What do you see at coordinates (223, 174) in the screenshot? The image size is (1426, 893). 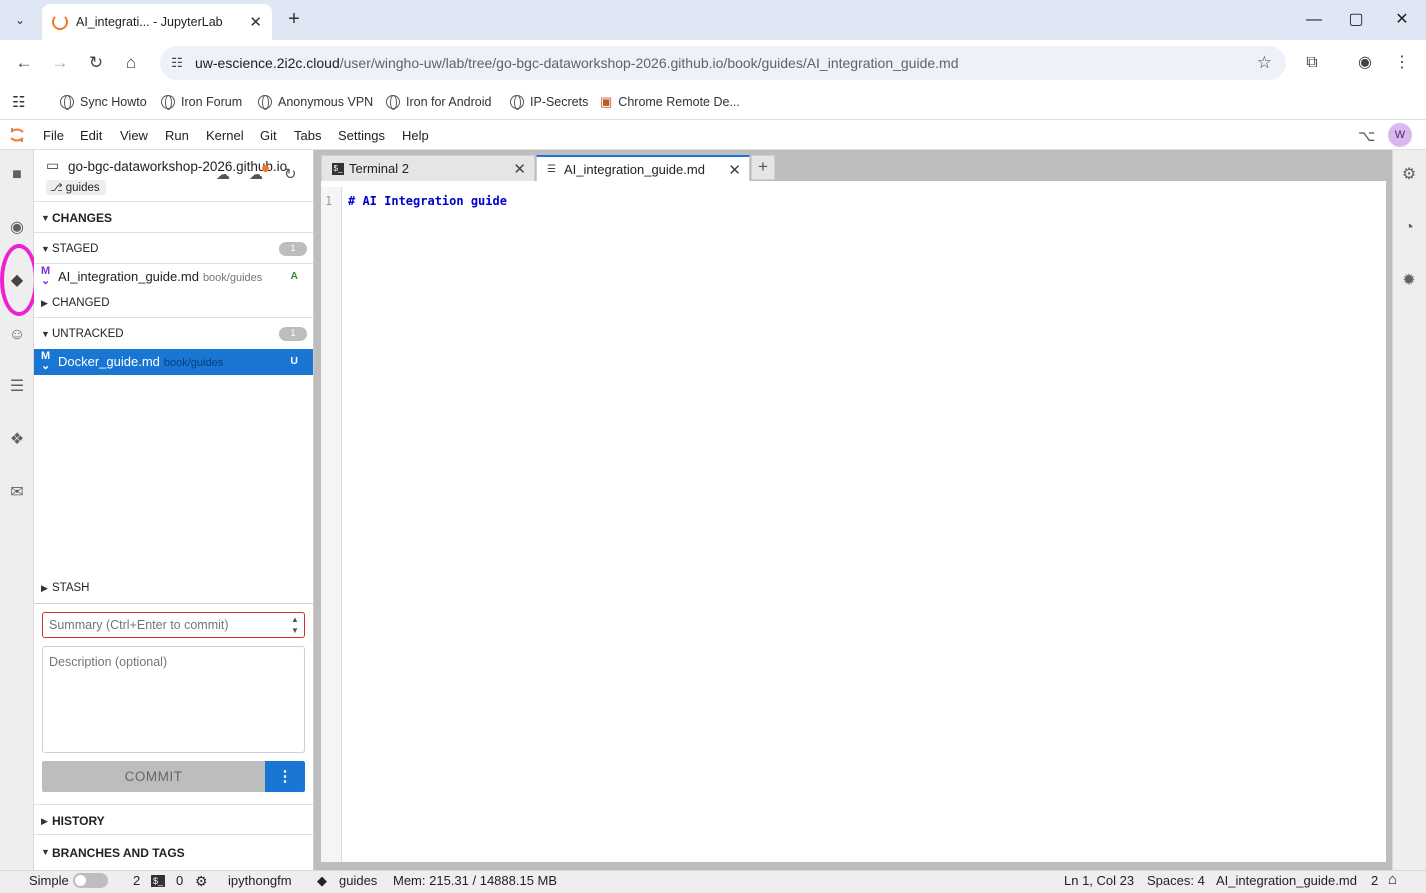 I see `pull-icon: ☁` at bounding box center [223, 174].